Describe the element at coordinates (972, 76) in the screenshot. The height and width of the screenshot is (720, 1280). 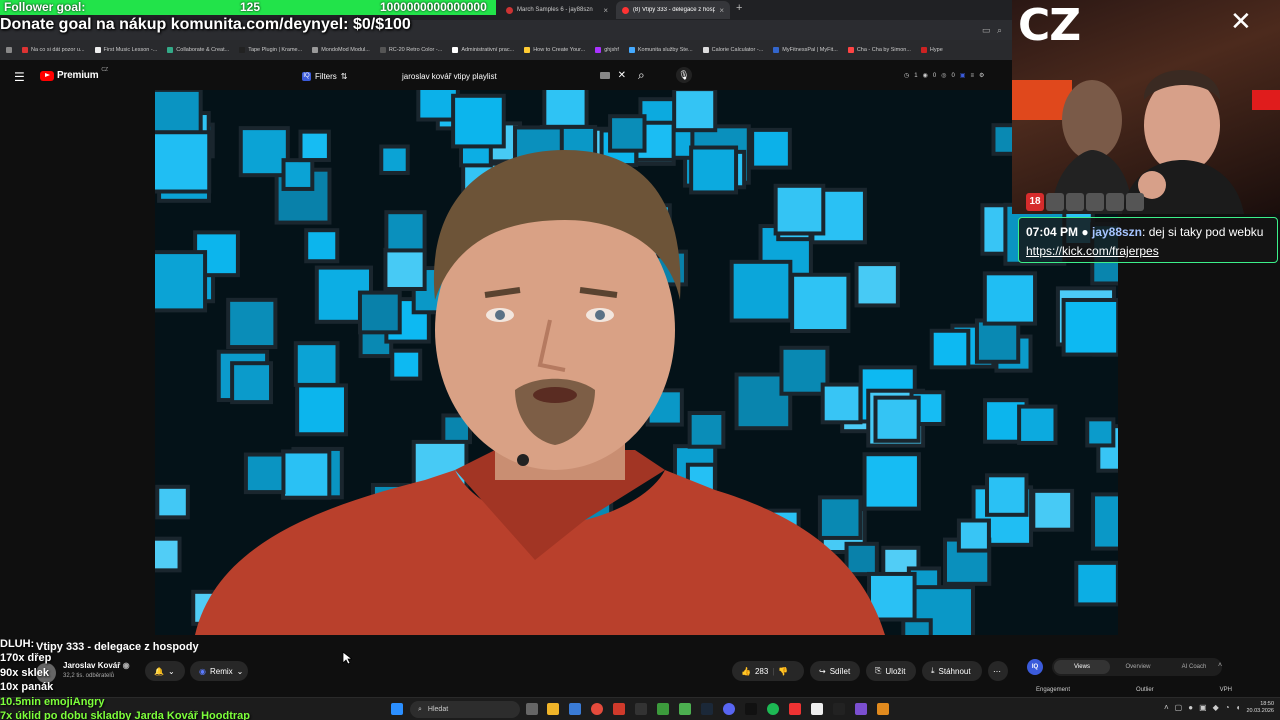
I see `list-icon: ≡` at that location.